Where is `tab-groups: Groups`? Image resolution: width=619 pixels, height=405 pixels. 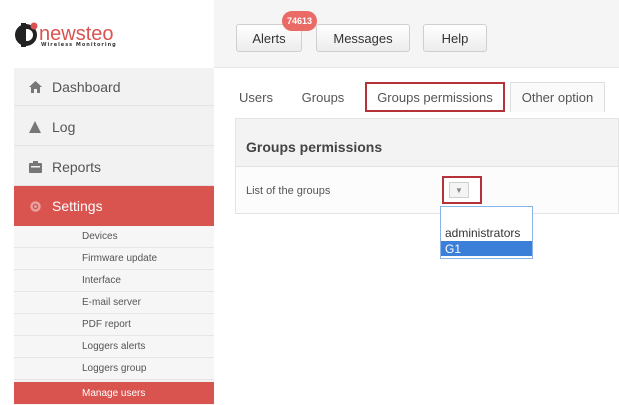 tab-groups: Groups is located at coordinates (323, 97).